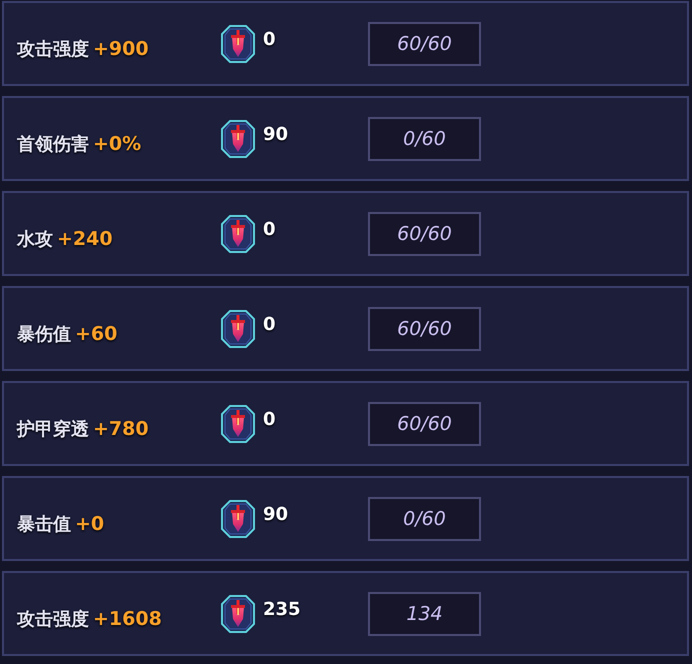 The image size is (692, 664). Describe the element at coordinates (53, 429) in the screenshot. I see `stat-name: 护甲穿透` at that location.